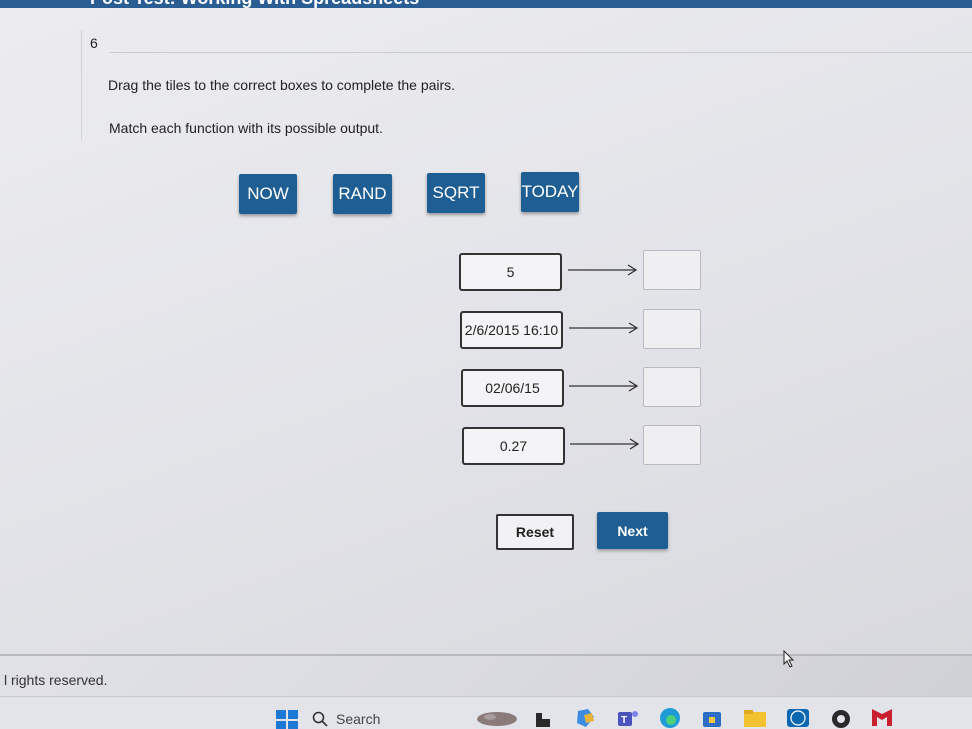 This screenshot has width=972, height=729. I want to click on dell-icon, so click(798, 718).